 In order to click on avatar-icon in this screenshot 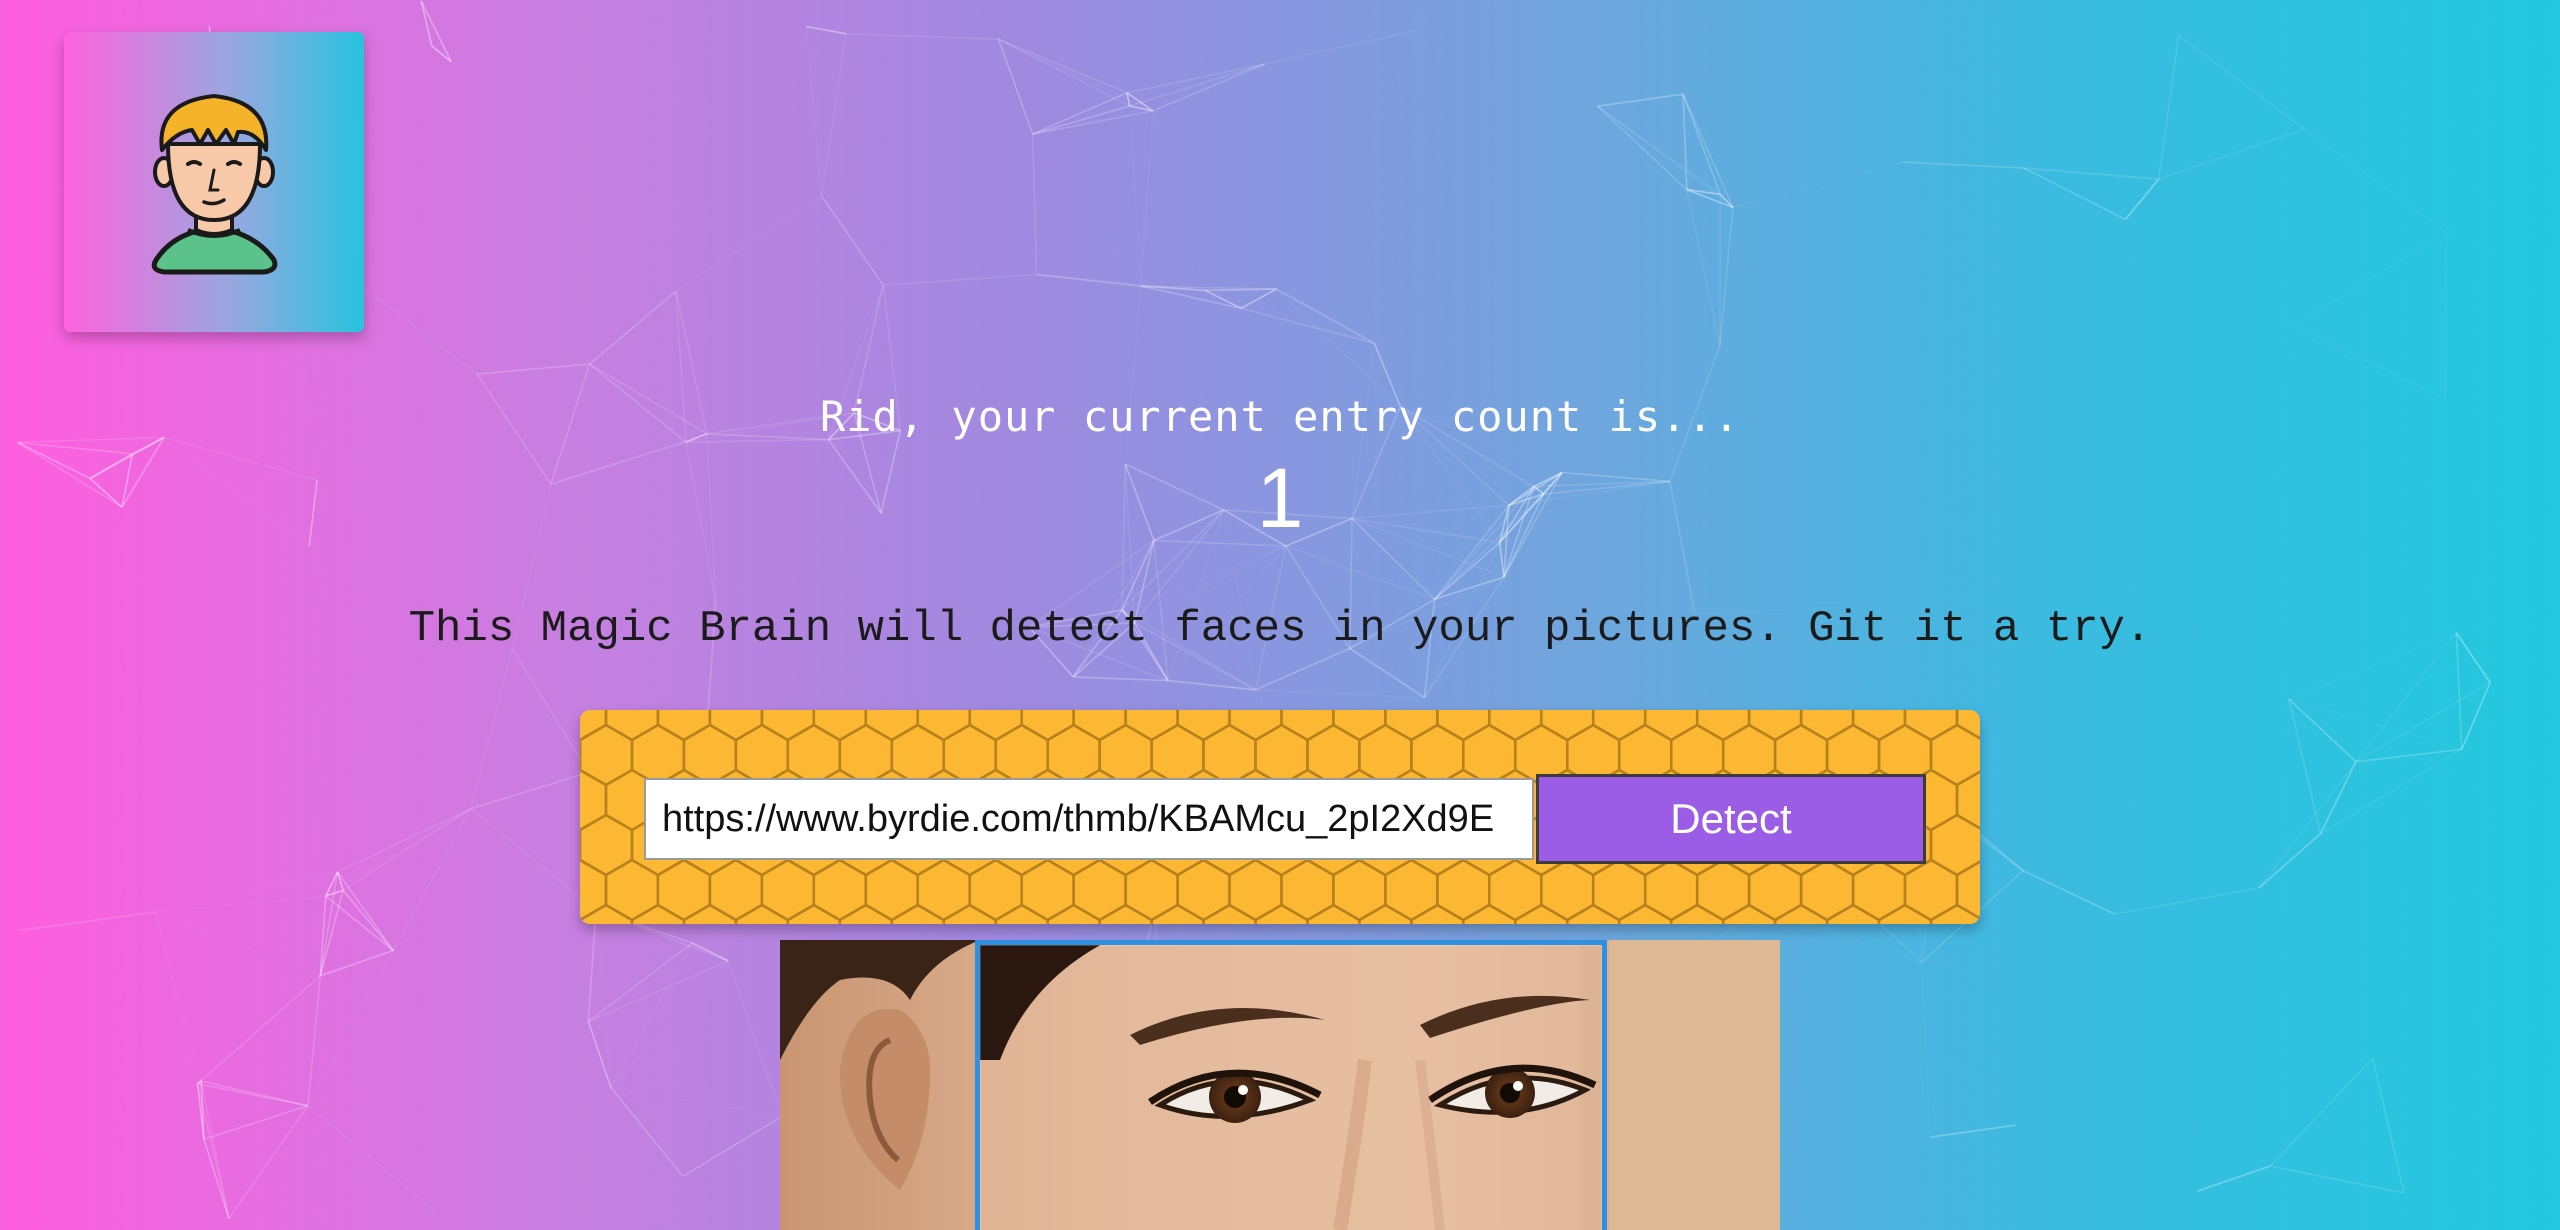, I will do `click(214, 184)`.